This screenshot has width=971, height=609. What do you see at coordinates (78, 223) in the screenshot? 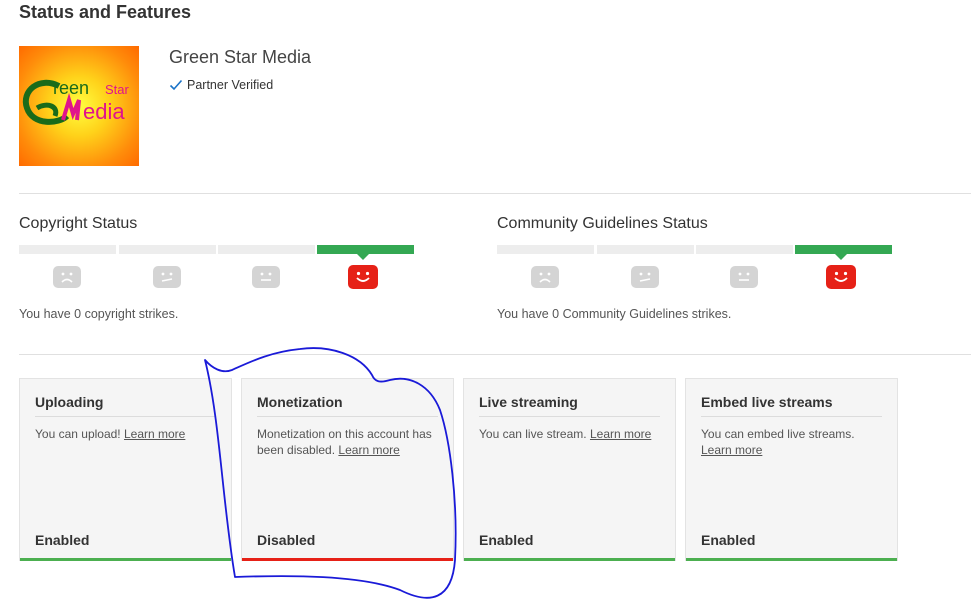
I see `copyright-status-title: Copyright Status` at bounding box center [78, 223].